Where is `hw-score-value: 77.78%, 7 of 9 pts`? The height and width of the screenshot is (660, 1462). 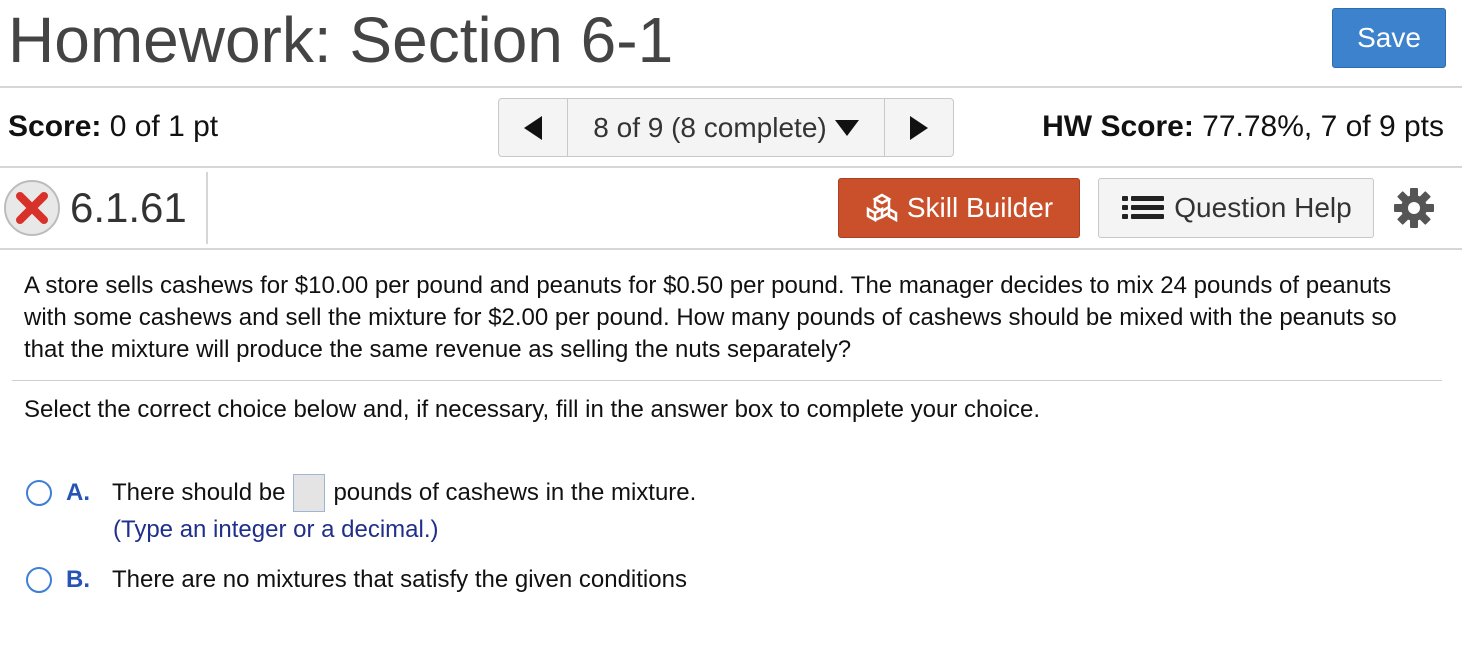
hw-score-value: 77.78%, 7 of 9 pts is located at coordinates (1323, 126).